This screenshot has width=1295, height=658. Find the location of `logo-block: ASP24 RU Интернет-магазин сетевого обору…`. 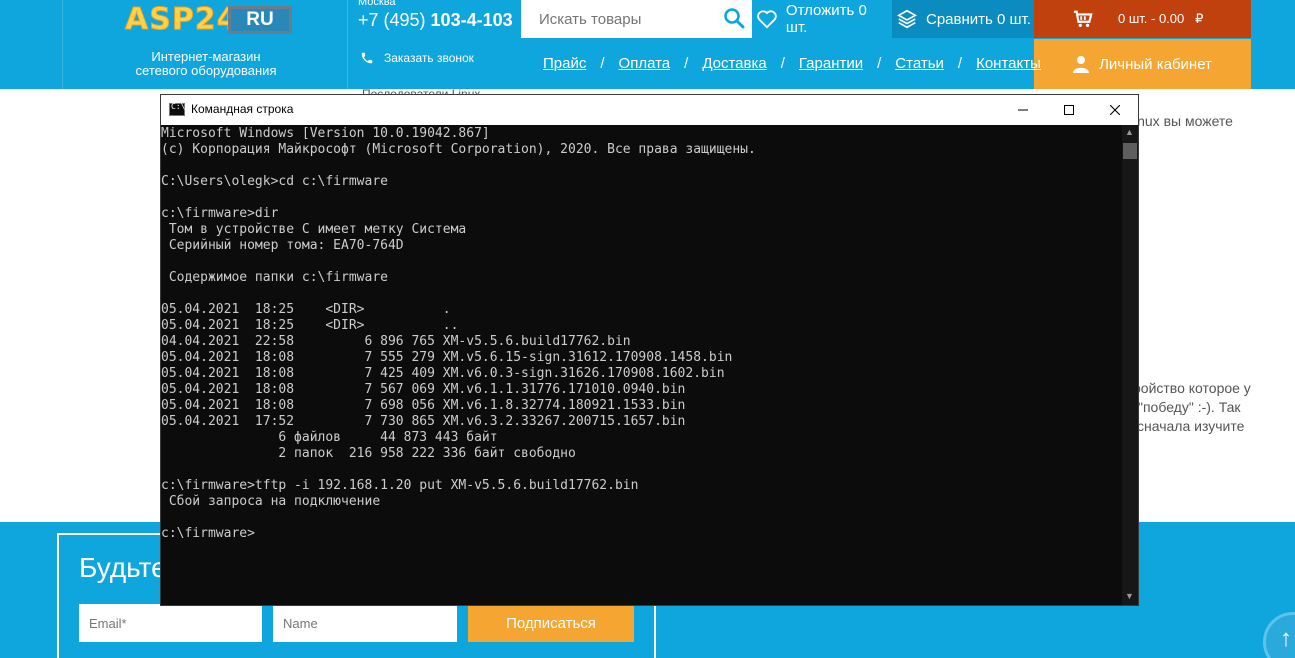

logo-block: ASP24 RU Интернет-магазин сетевого обору… is located at coordinates (205, 44).